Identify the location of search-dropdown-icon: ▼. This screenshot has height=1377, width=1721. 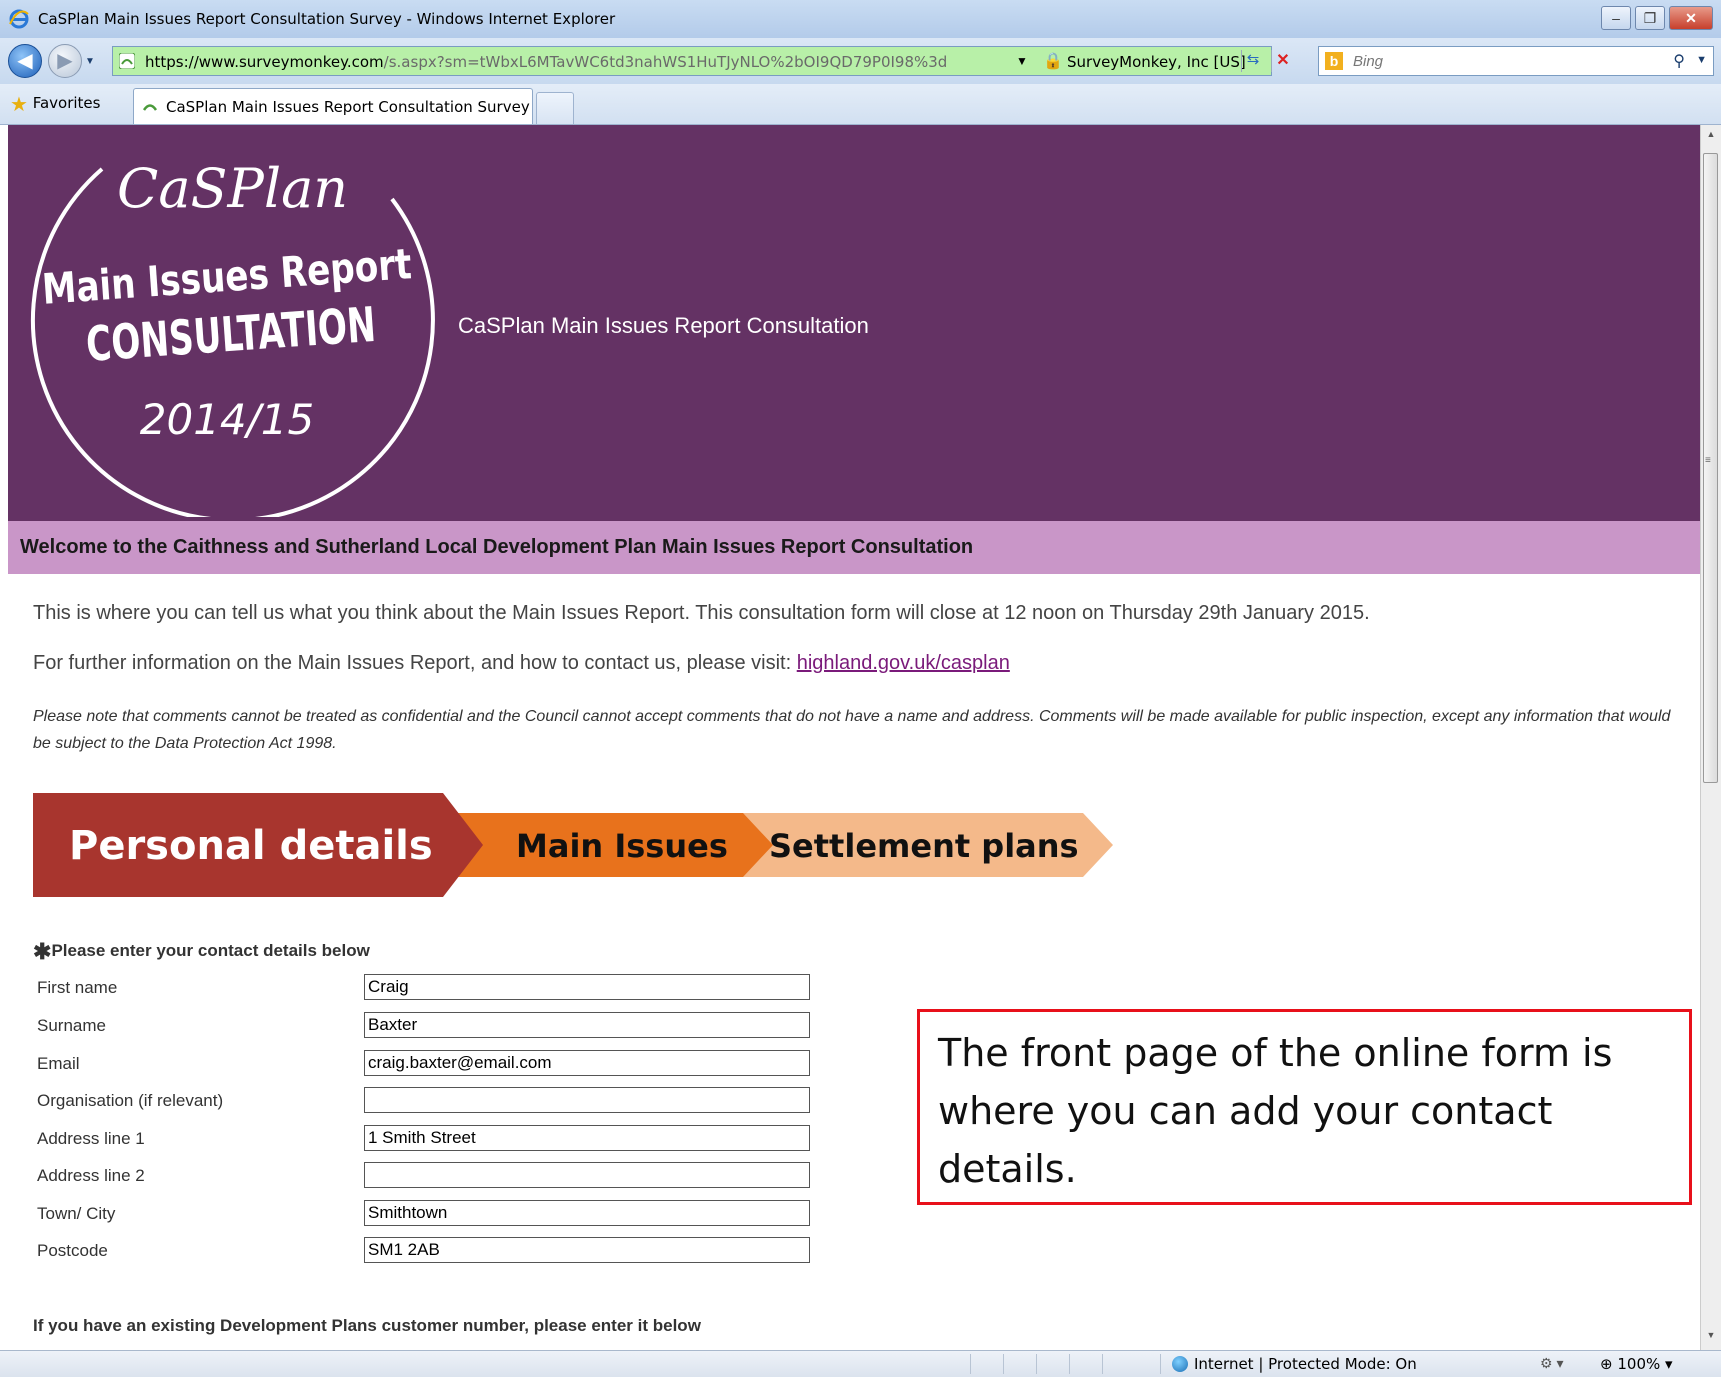
(1701, 60).